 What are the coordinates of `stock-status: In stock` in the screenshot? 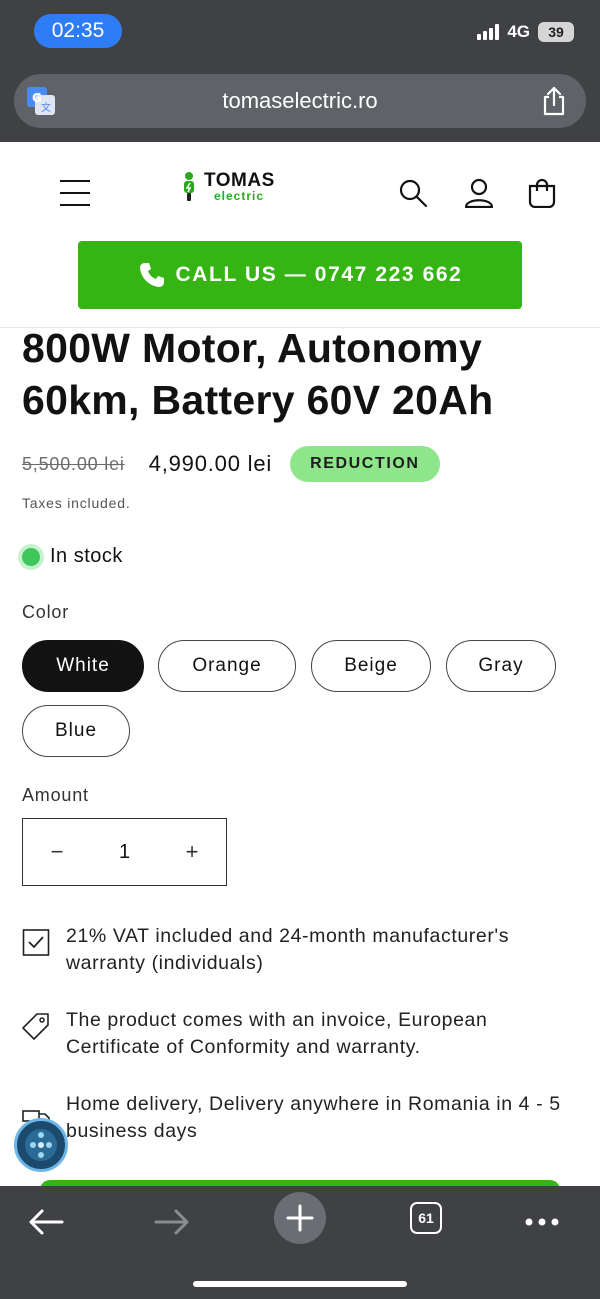 It's located at (72, 556).